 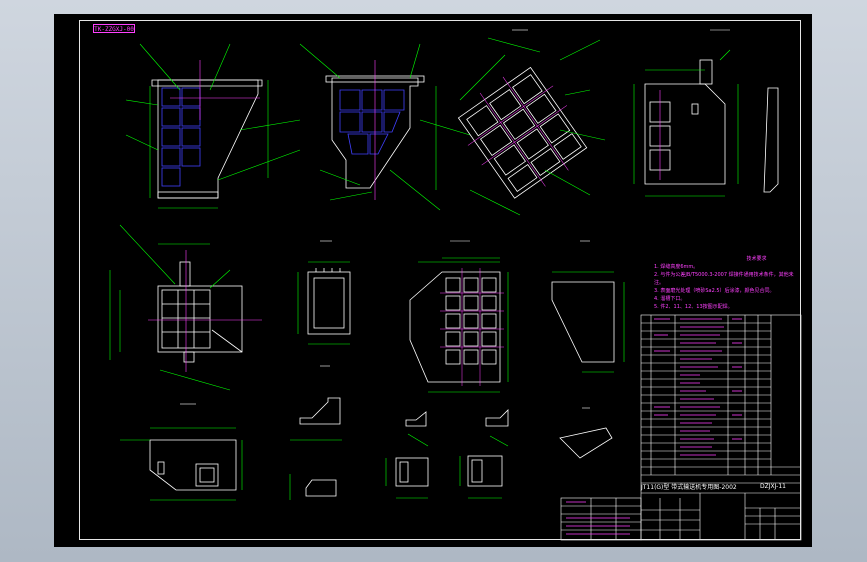 What do you see at coordinates (773, 486) in the screenshot?
I see `title-block-code: DZJXJ-11` at bounding box center [773, 486].